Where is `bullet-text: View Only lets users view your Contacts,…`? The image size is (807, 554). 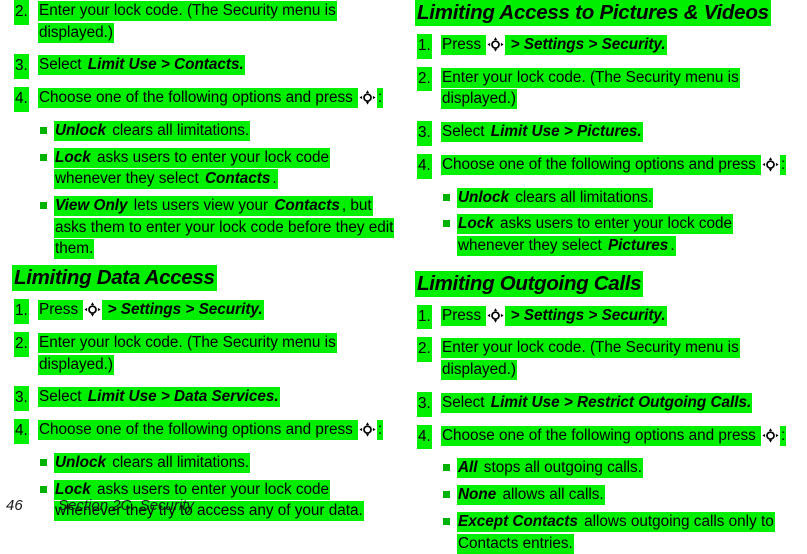 bullet-text: View Only lets users view your Contacts,… is located at coordinates (224, 228).